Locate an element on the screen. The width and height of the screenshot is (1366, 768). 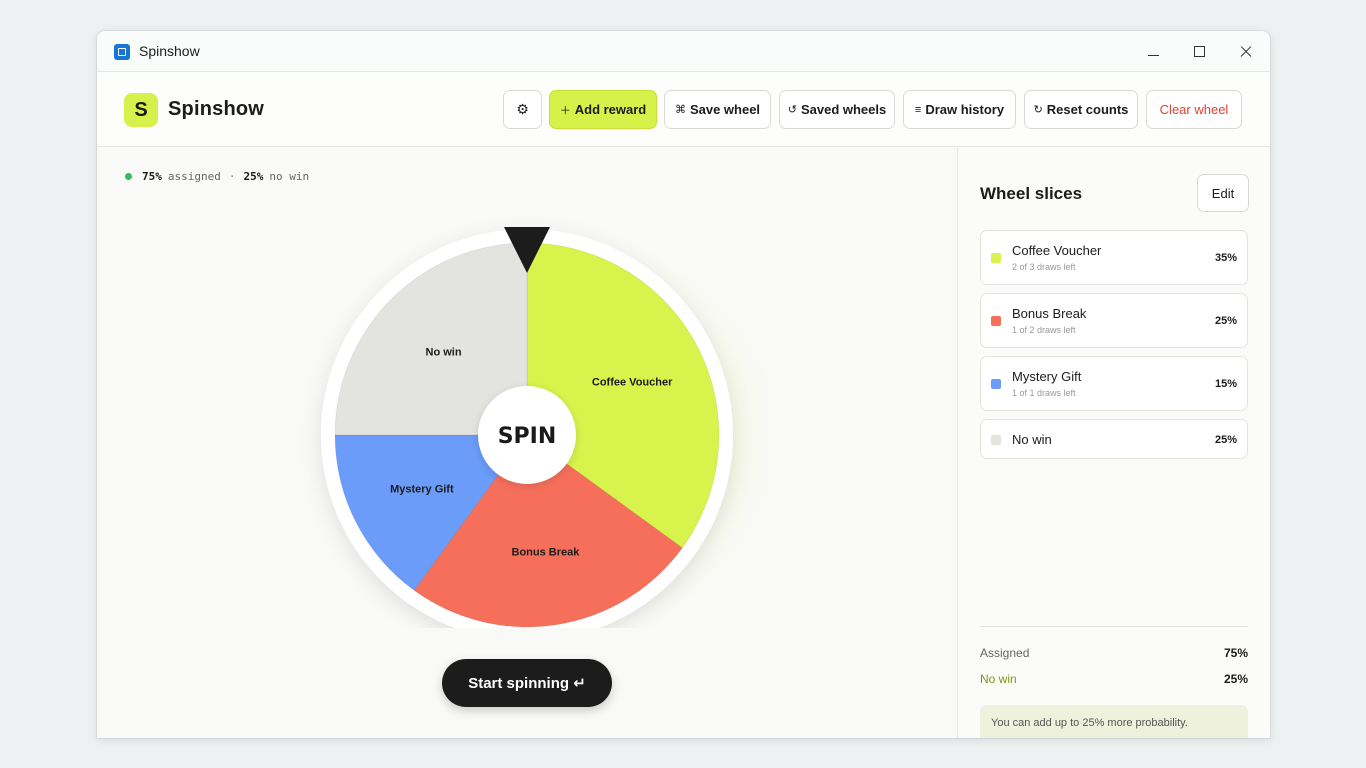
slice-name: Coffee Voucher is located at coordinates (1057, 250).